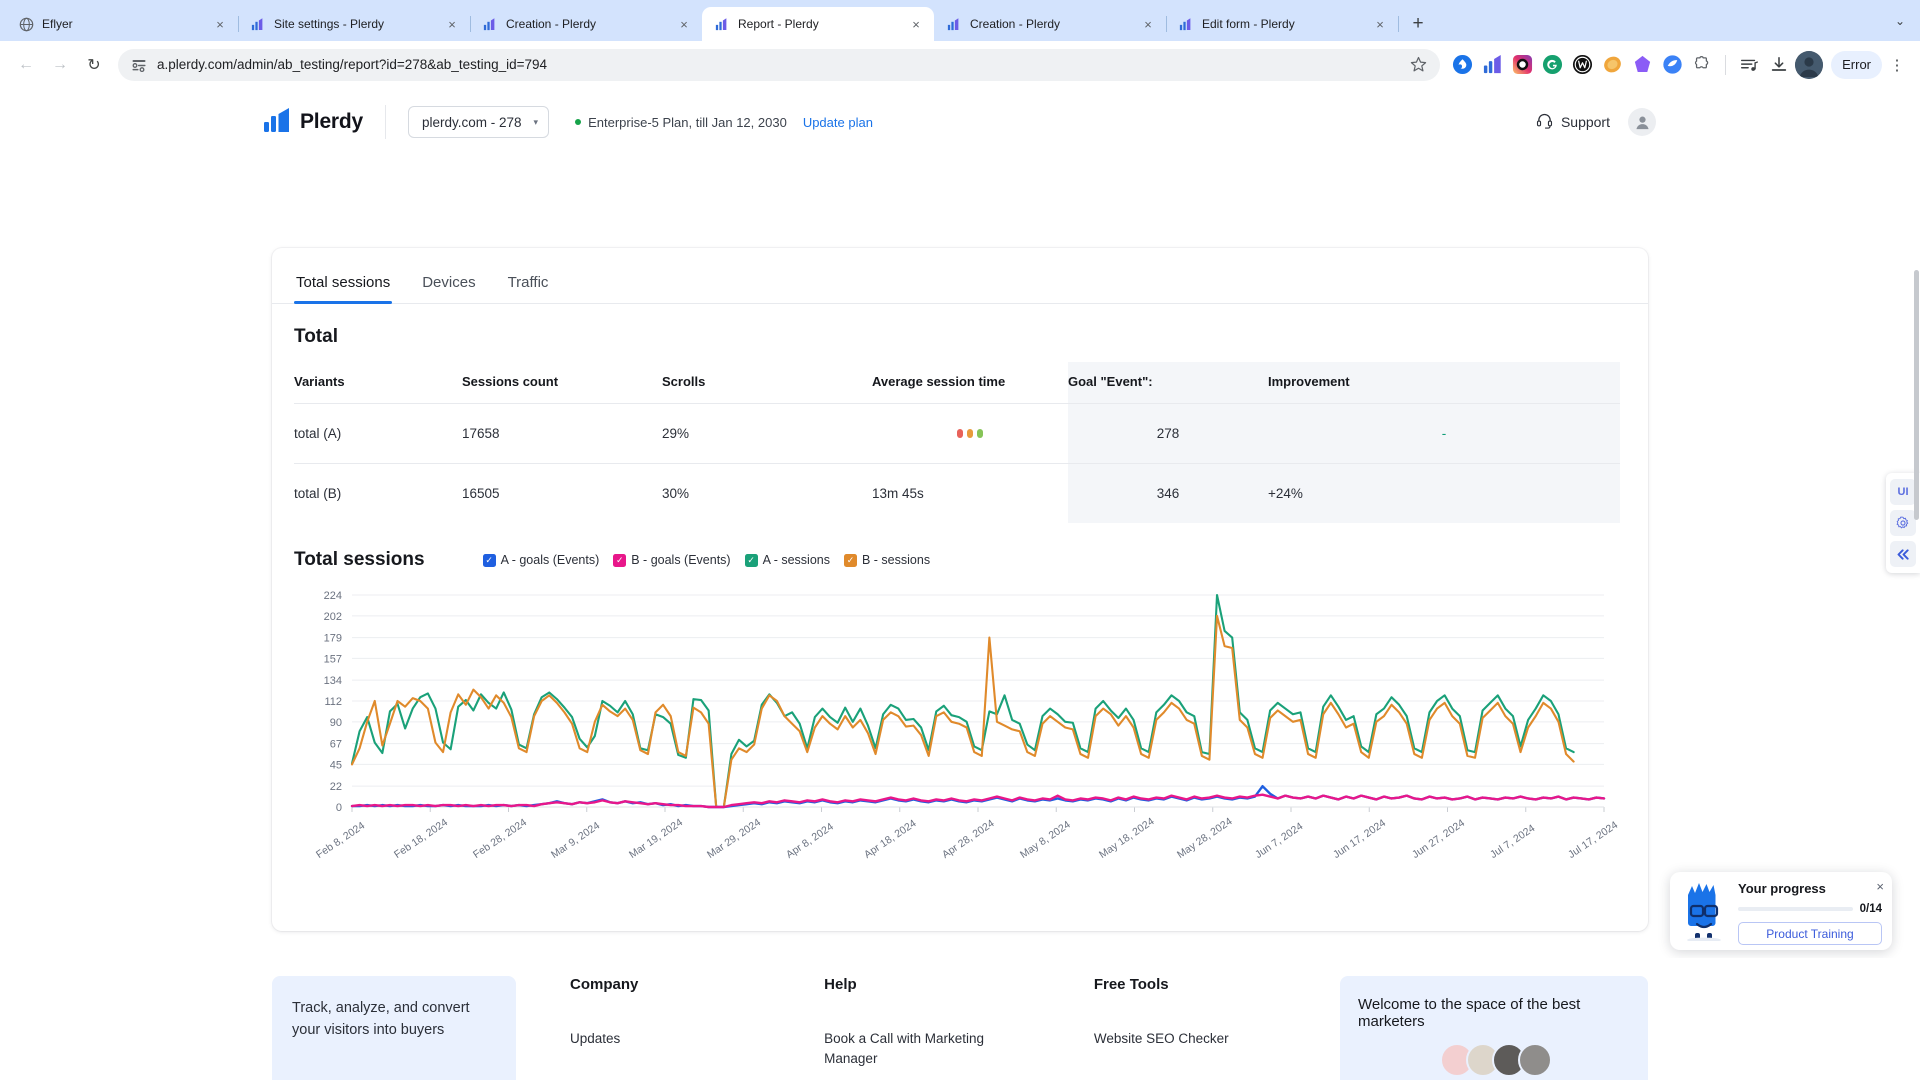 This screenshot has width=1920, height=1080. What do you see at coordinates (1900, 21) in the screenshot?
I see `chevron-down-icon: ⌄` at bounding box center [1900, 21].